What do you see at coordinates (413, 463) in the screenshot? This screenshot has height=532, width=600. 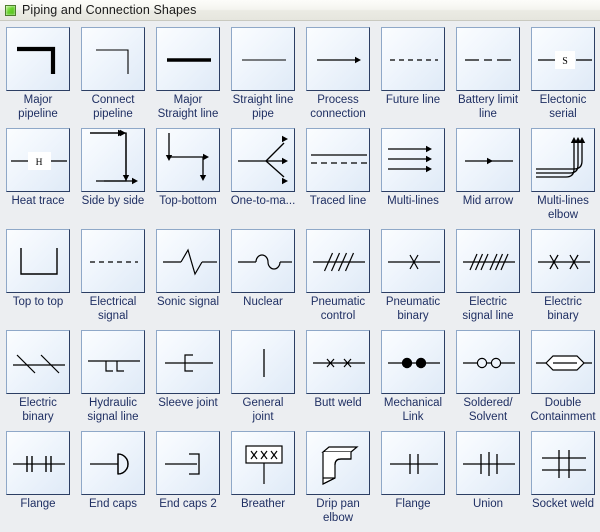 I see `flange-single-icon` at bounding box center [413, 463].